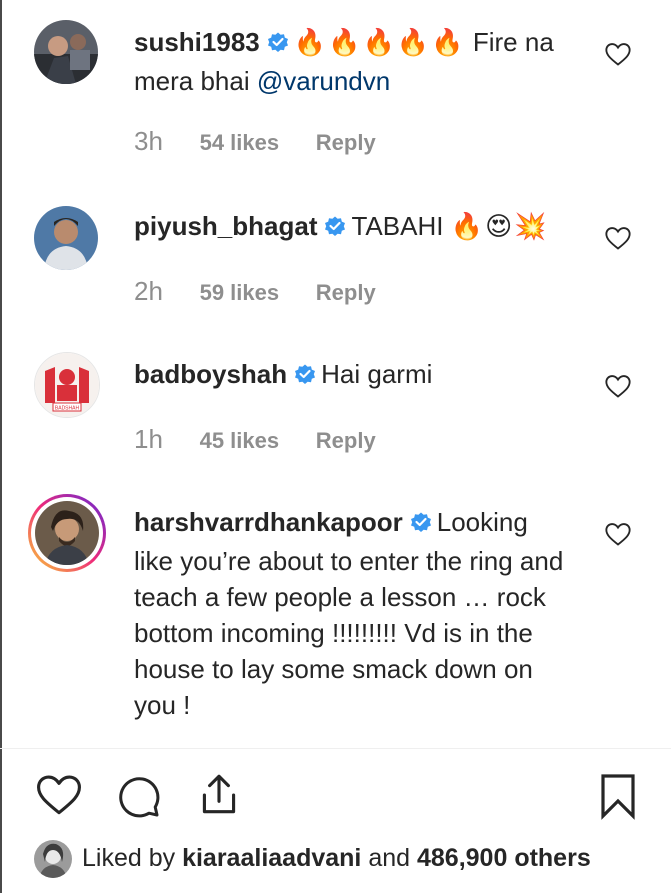 The width and height of the screenshot is (671, 893). Describe the element at coordinates (268, 522) in the screenshot. I see `comment-username: harshvarrdhankapoor` at that location.